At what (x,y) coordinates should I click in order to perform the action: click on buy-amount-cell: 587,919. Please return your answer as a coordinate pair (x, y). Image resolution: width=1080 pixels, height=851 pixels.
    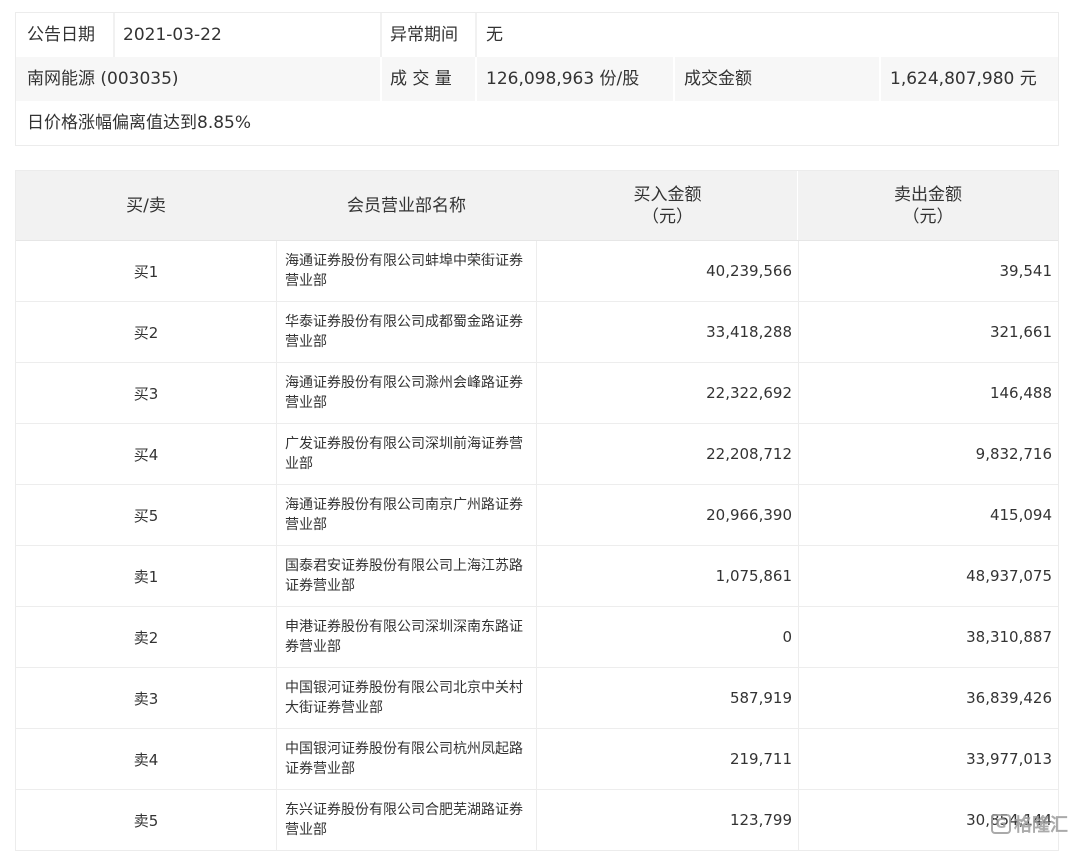
    Looking at the image, I should click on (760, 698).